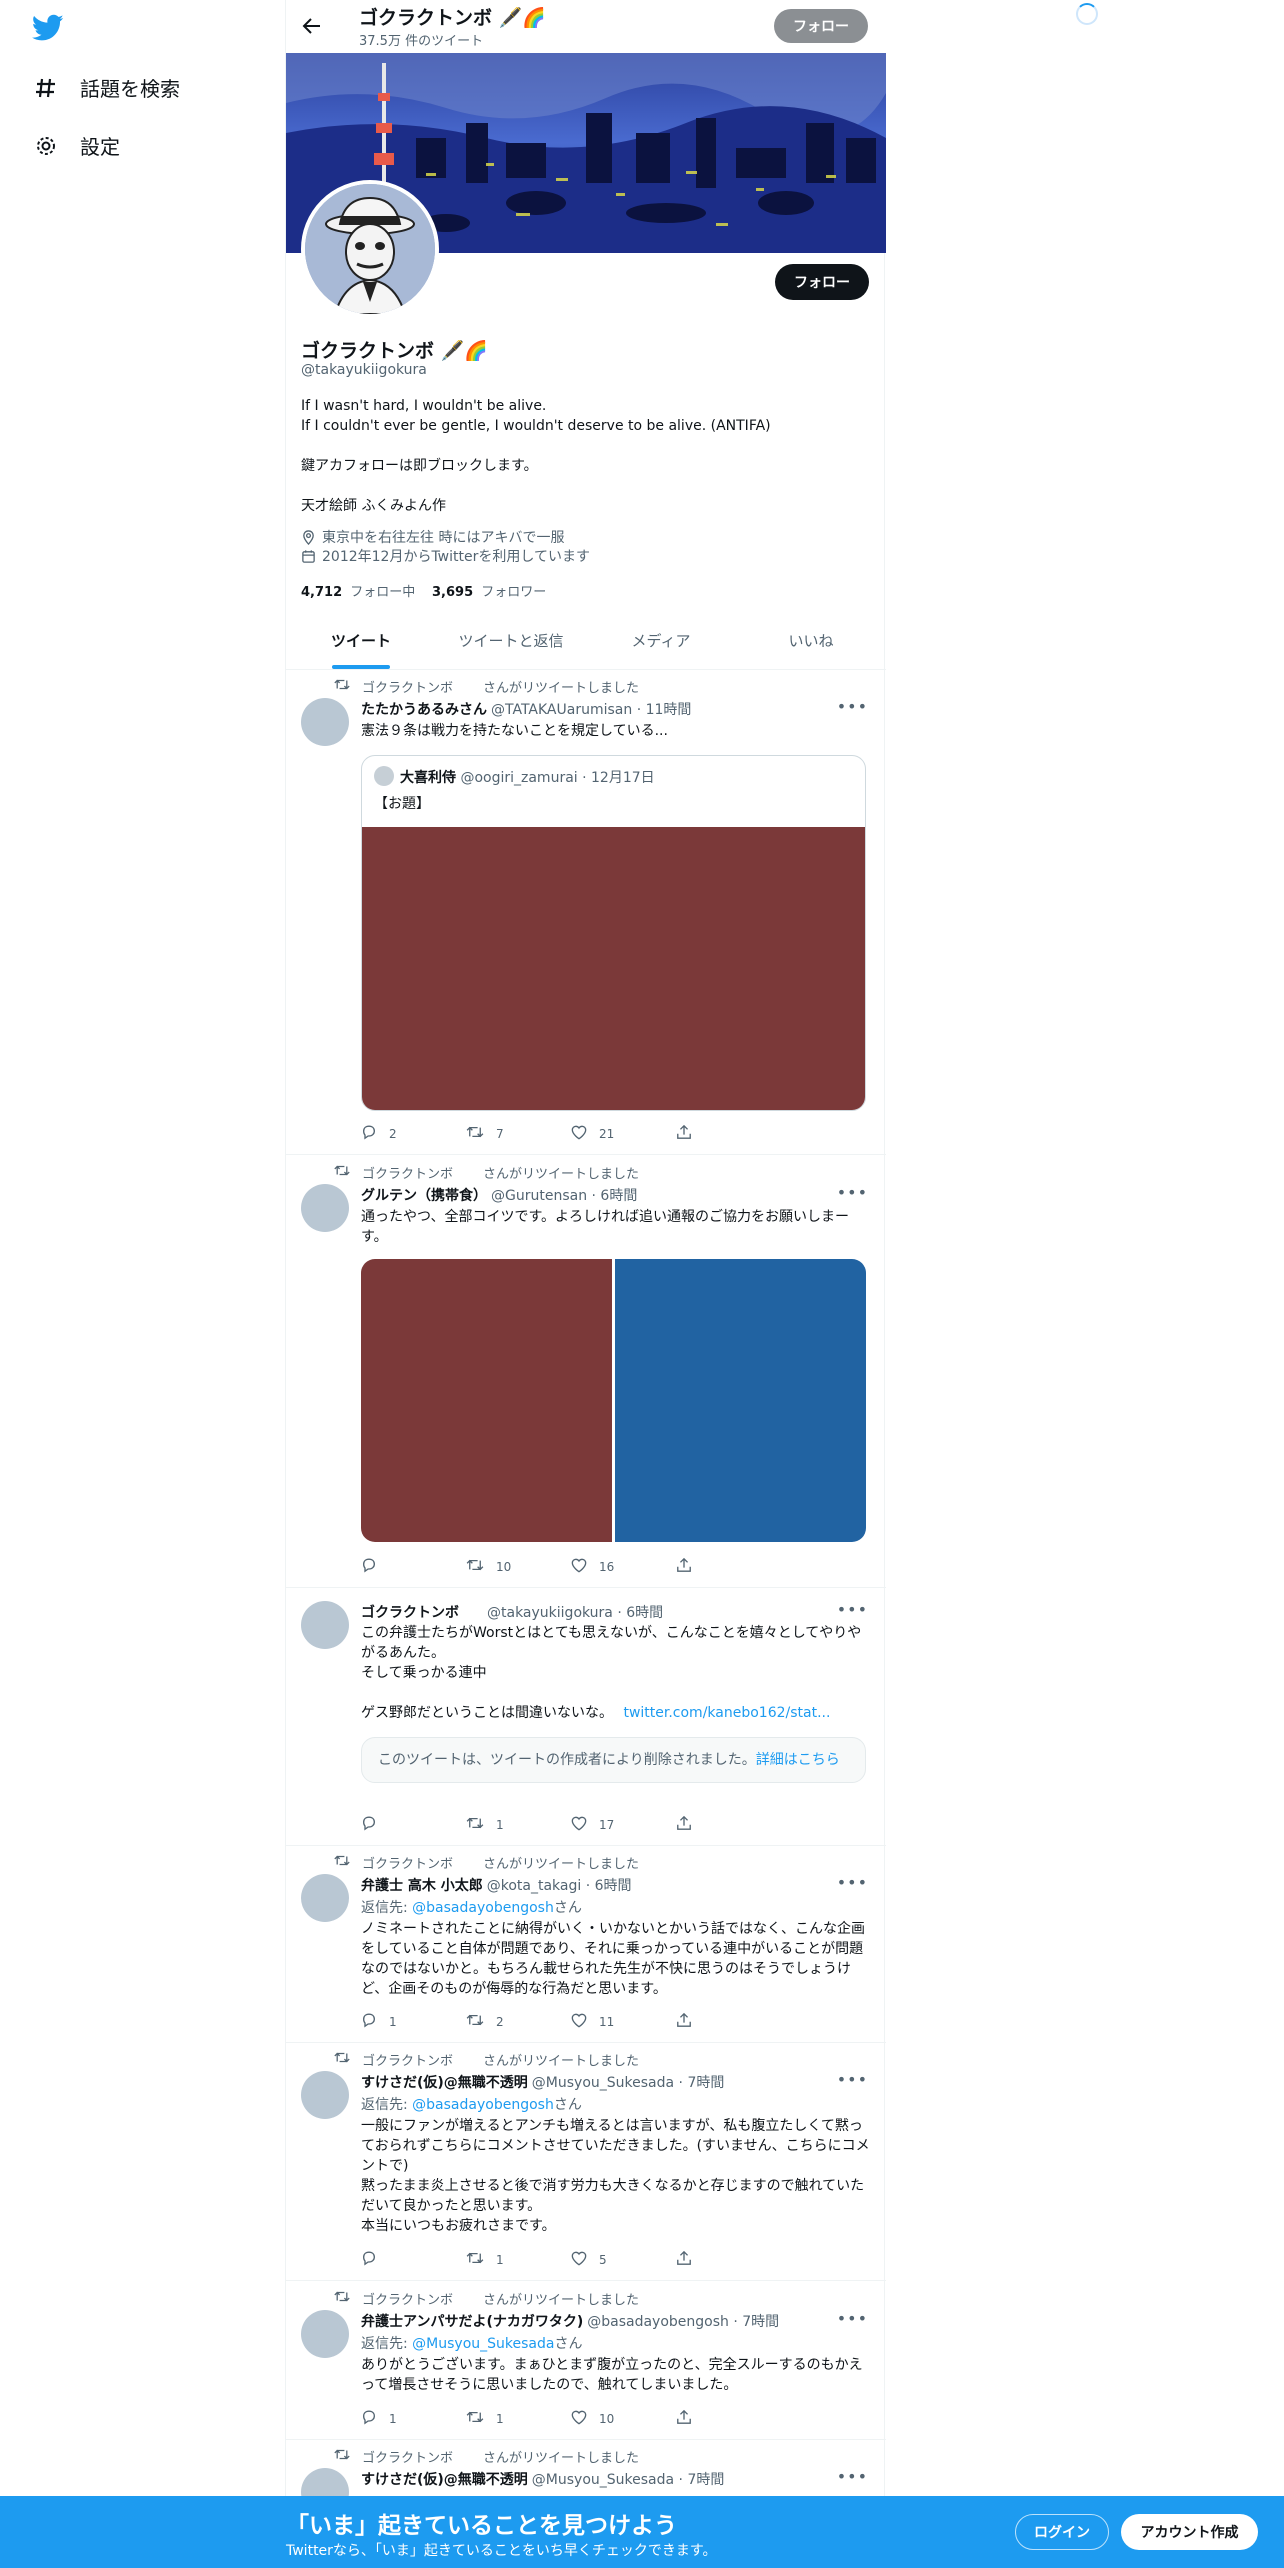 This screenshot has width=1284, height=2568. What do you see at coordinates (312, 26) in the screenshot?
I see `back-arrow-icon` at bounding box center [312, 26].